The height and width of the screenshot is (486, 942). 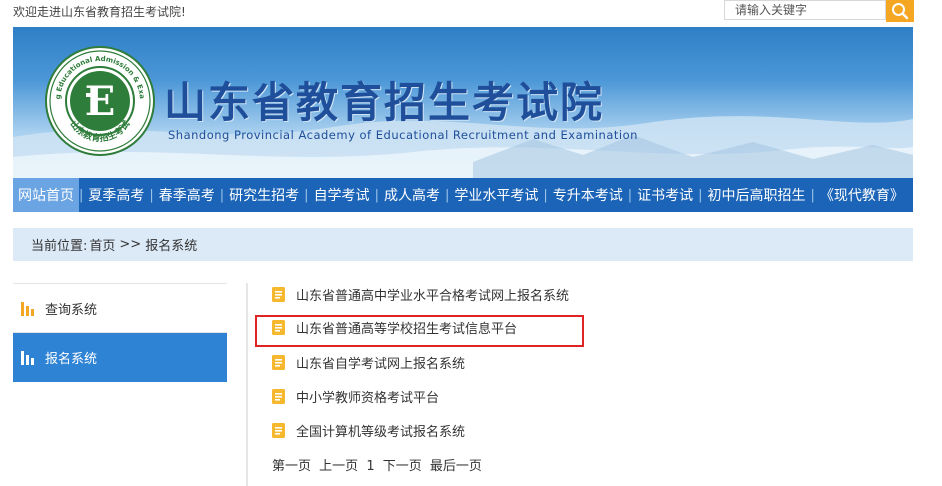 What do you see at coordinates (384, 102) in the screenshot?
I see `site-title: 山东省教育招生考试院` at bounding box center [384, 102].